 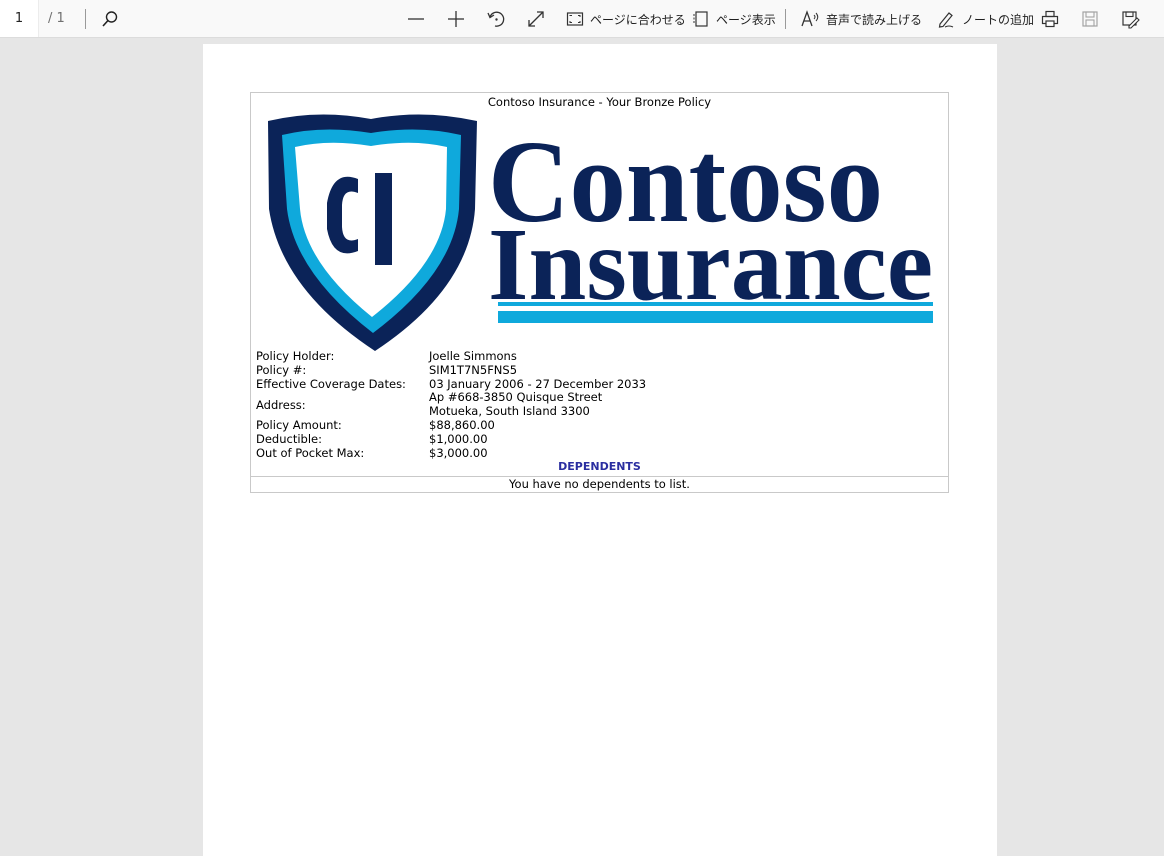 What do you see at coordinates (473, 370) in the screenshot?
I see `field-value: SIM1T7N5FNS5` at bounding box center [473, 370].